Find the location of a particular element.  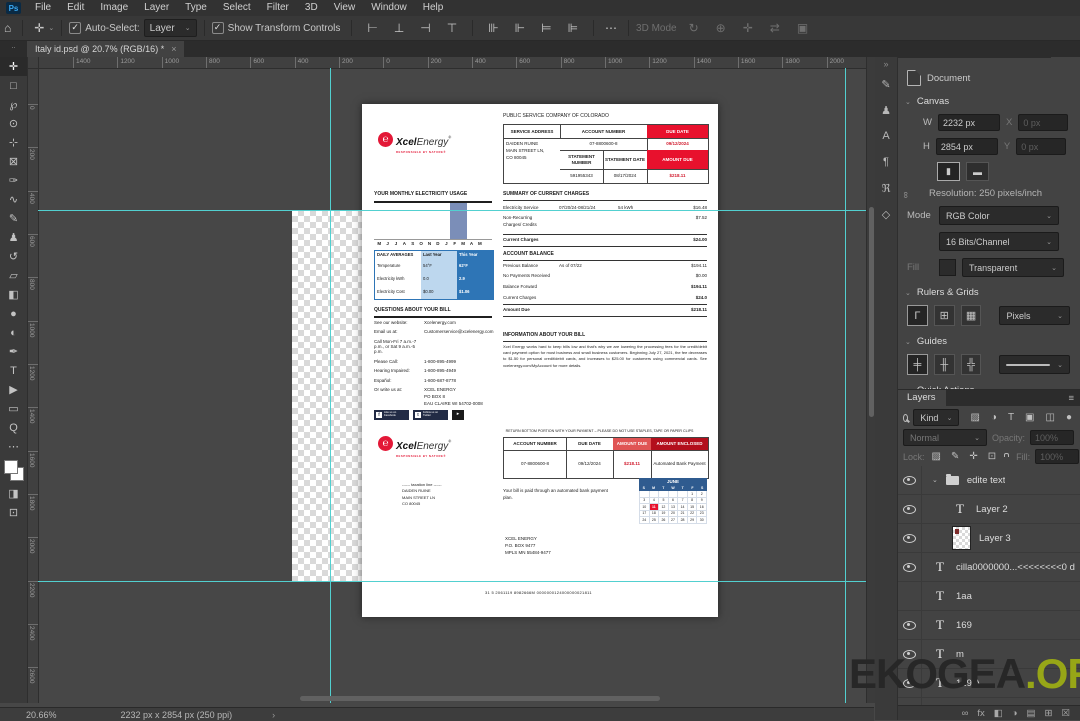

frame-tool: ⊠ is located at coordinates (13, 161).